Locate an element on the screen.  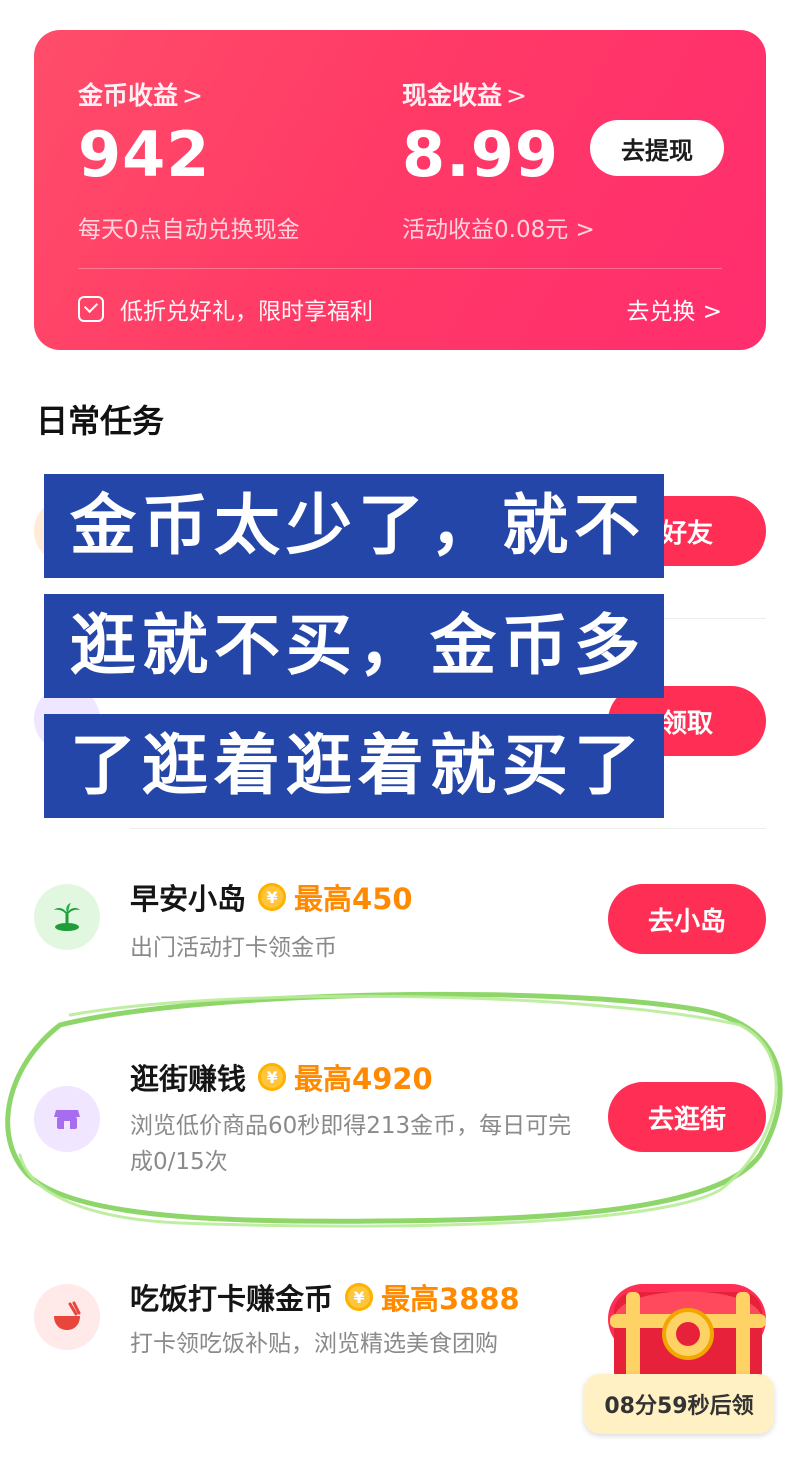
row-divider is located at coordinates (448, 828).